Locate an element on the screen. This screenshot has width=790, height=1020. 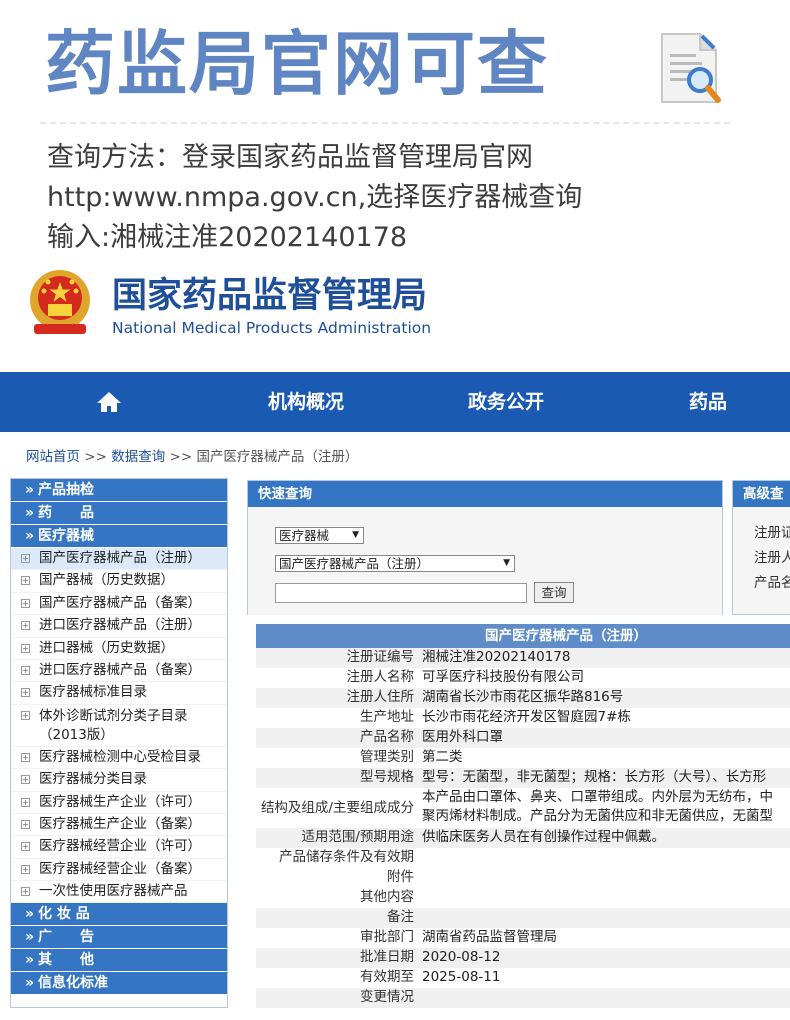
sidebar-item: + 医疗器械生产企业（备案） is located at coordinates (119, 825).